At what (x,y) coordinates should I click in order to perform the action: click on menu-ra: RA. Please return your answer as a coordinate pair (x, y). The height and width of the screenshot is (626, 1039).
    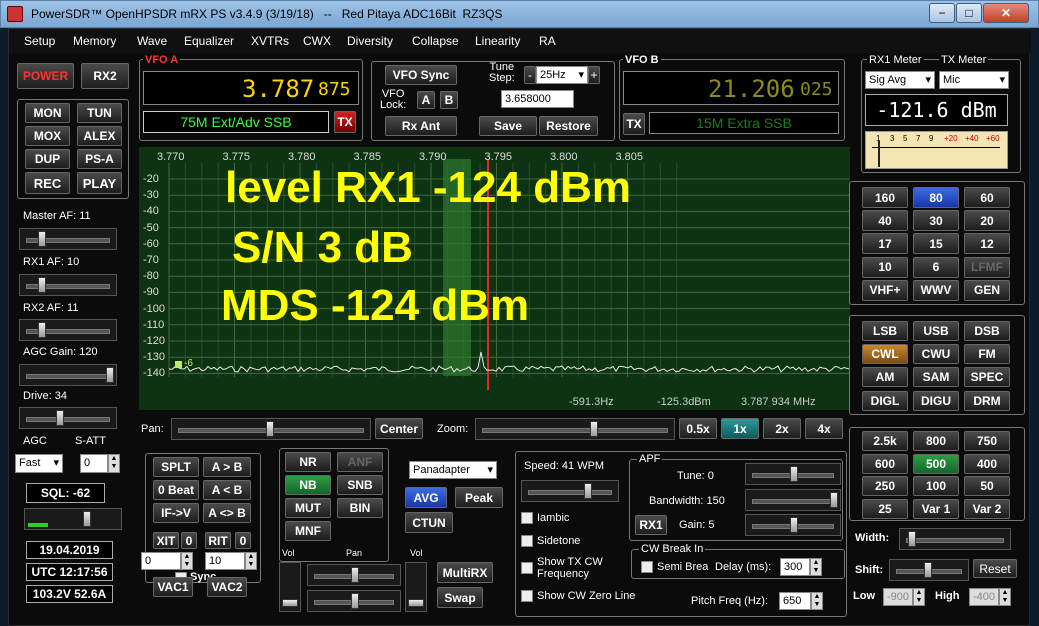
    Looking at the image, I should click on (547, 41).